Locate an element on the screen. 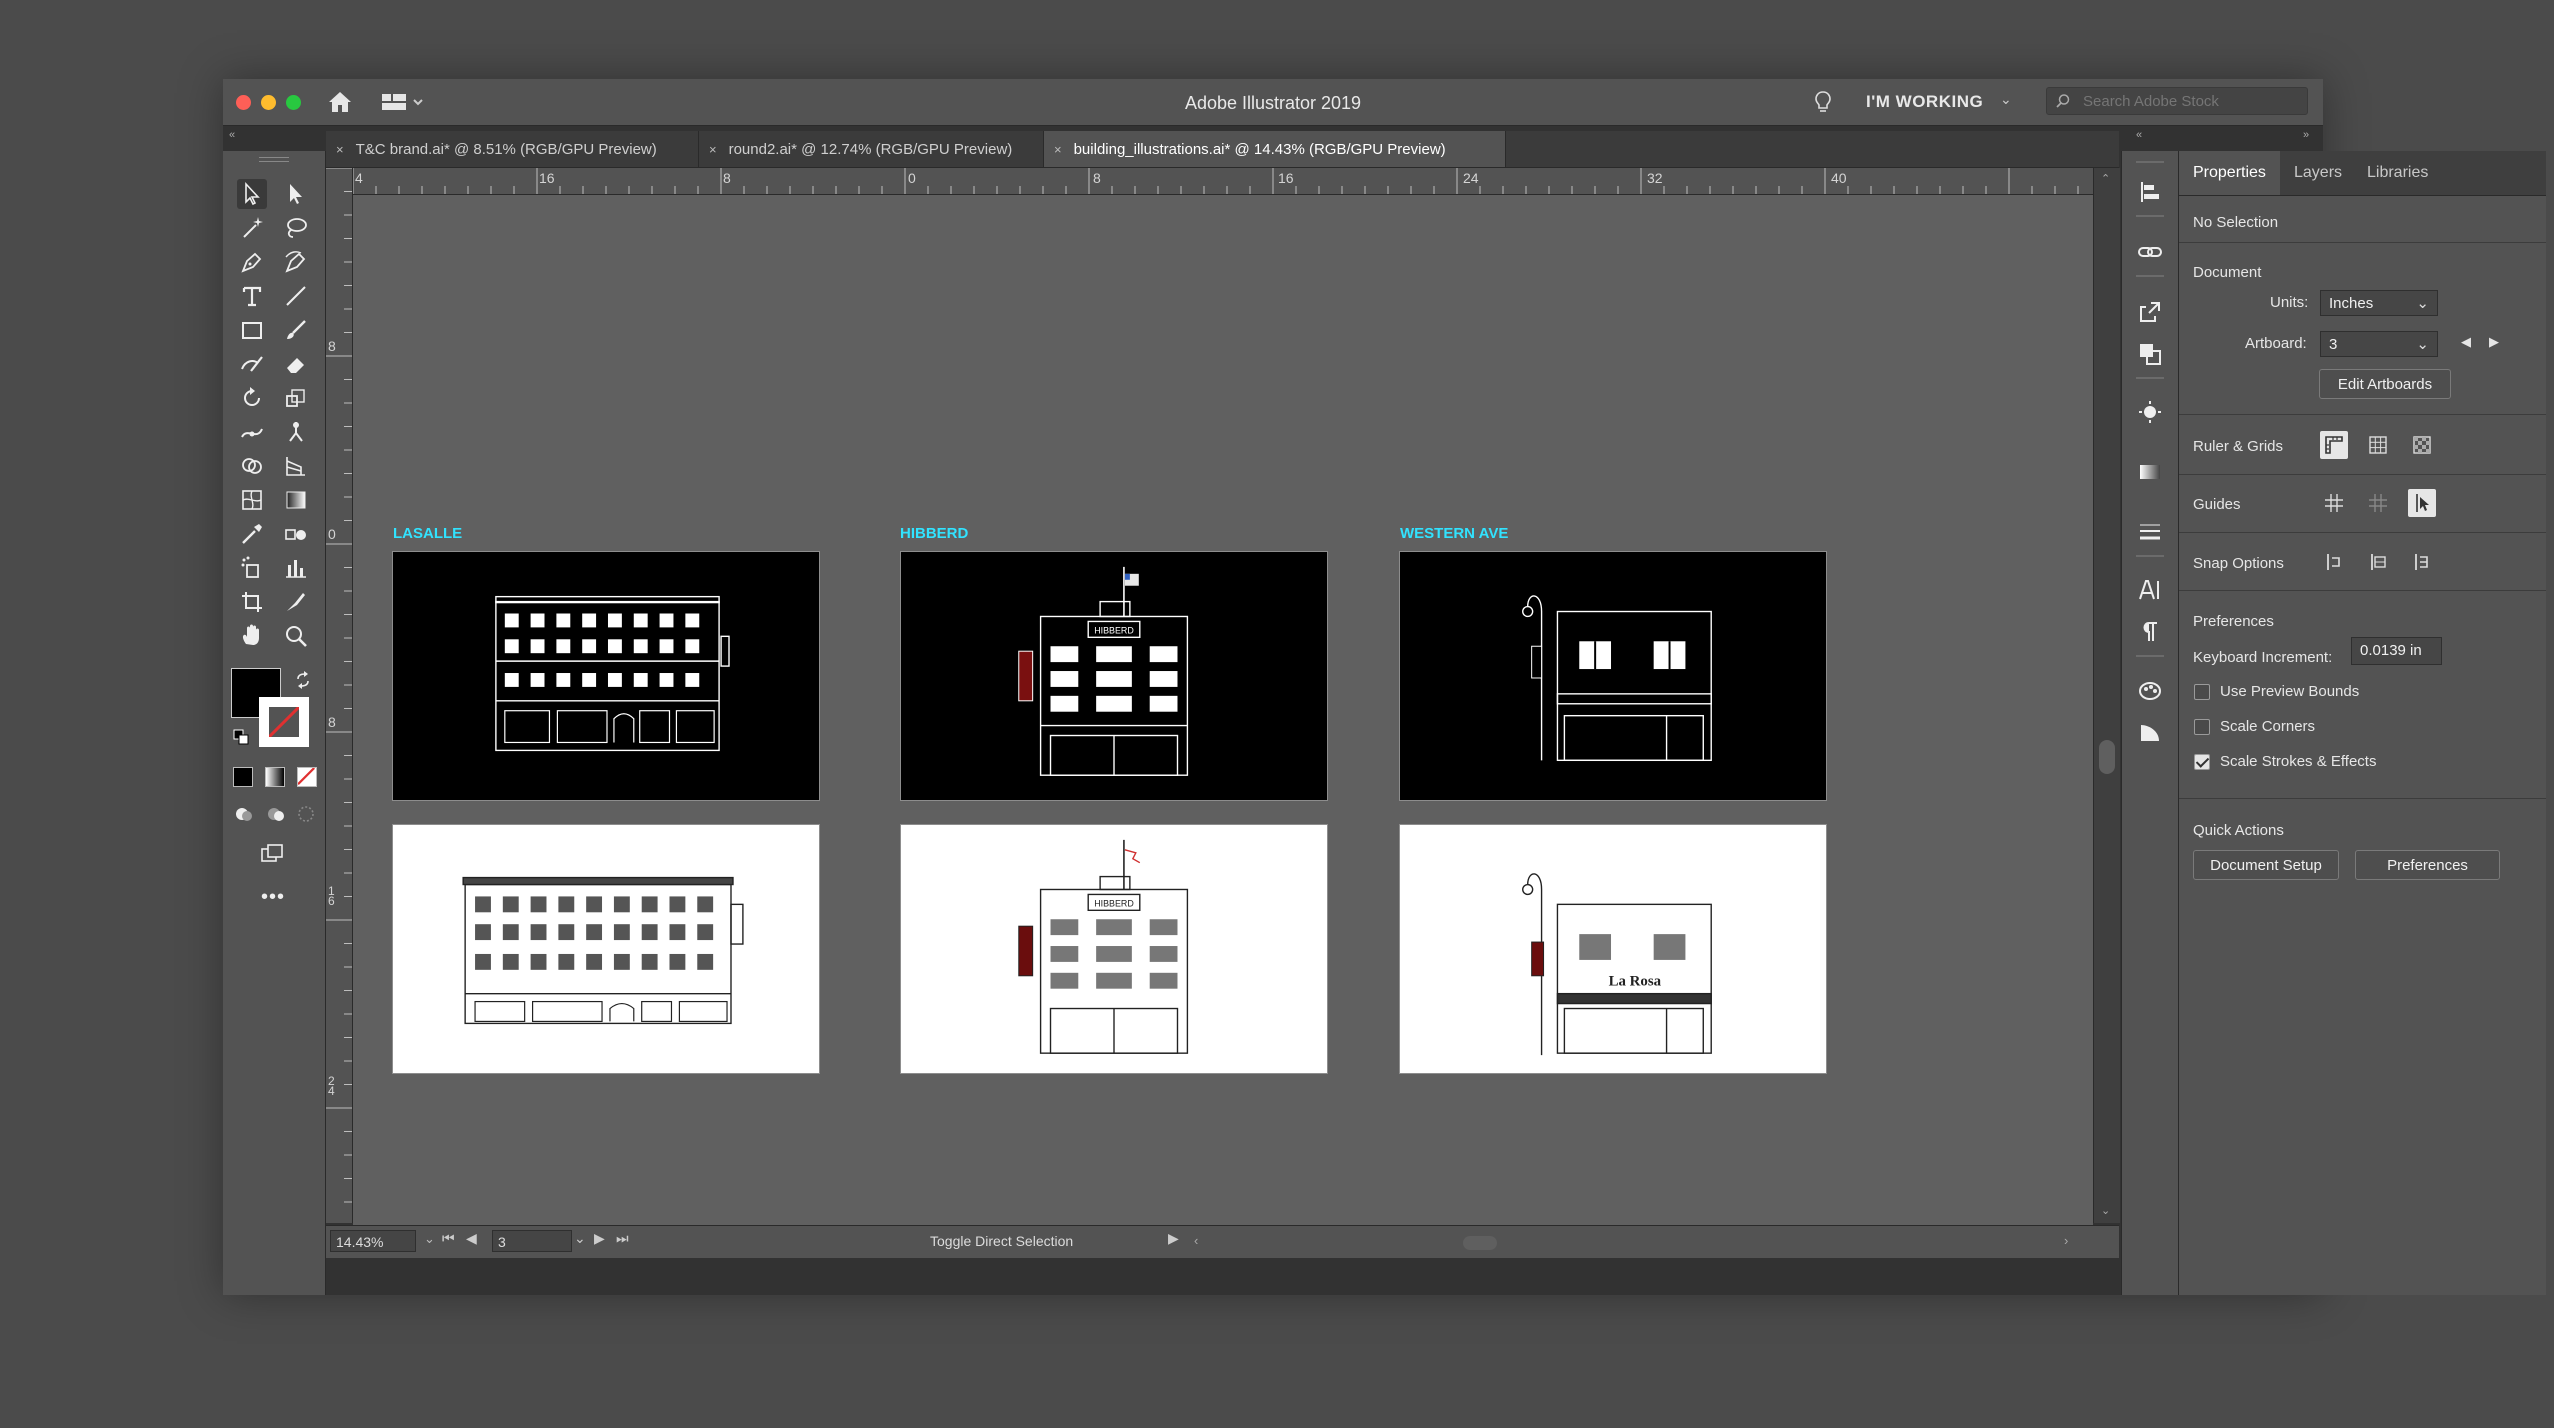 The height and width of the screenshot is (1428, 2554). line-segment-tool-icon is located at coordinates (296, 296).